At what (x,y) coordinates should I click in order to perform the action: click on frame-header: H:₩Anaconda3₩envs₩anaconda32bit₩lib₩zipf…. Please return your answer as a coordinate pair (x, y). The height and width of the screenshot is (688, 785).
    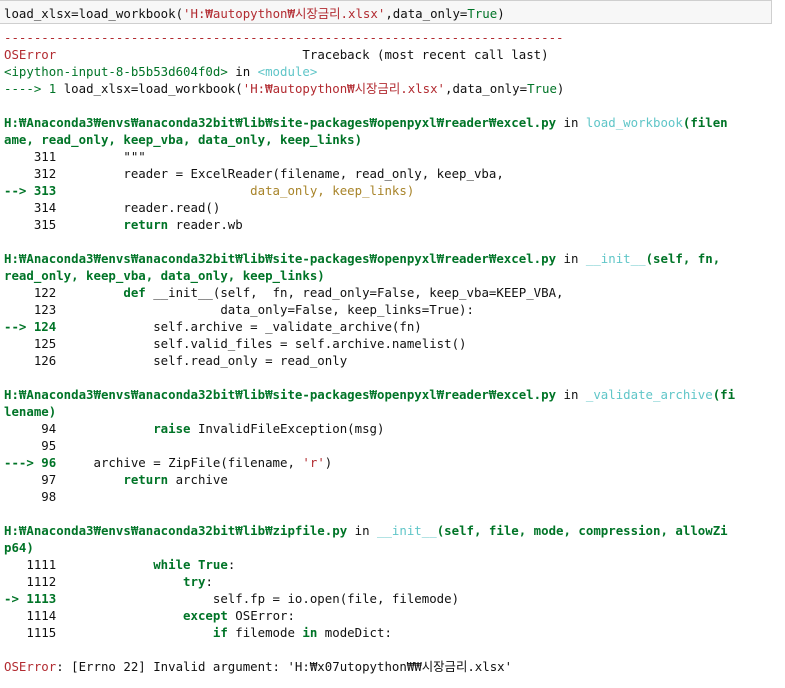
    Looking at the image, I should click on (391, 530).